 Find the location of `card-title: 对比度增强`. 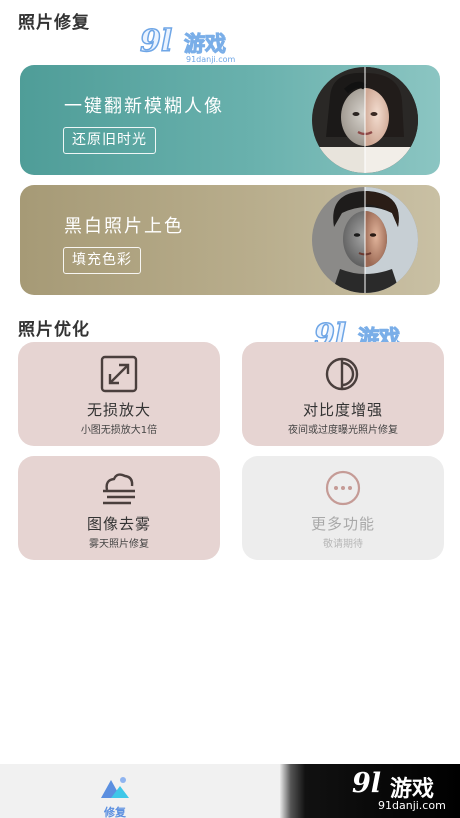

card-title: 对比度增强 is located at coordinates (342, 410).